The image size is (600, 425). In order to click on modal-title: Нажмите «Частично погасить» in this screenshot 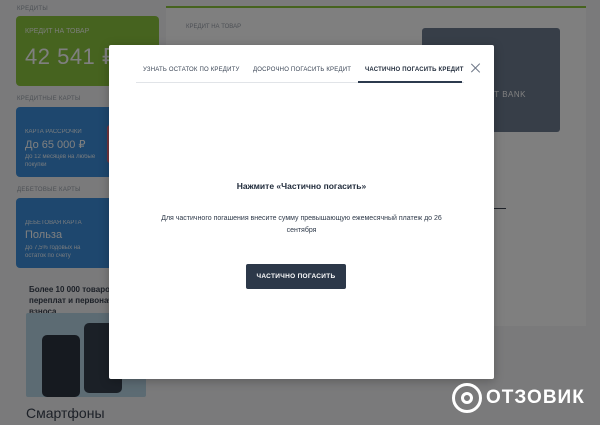, I will do `click(301, 186)`.